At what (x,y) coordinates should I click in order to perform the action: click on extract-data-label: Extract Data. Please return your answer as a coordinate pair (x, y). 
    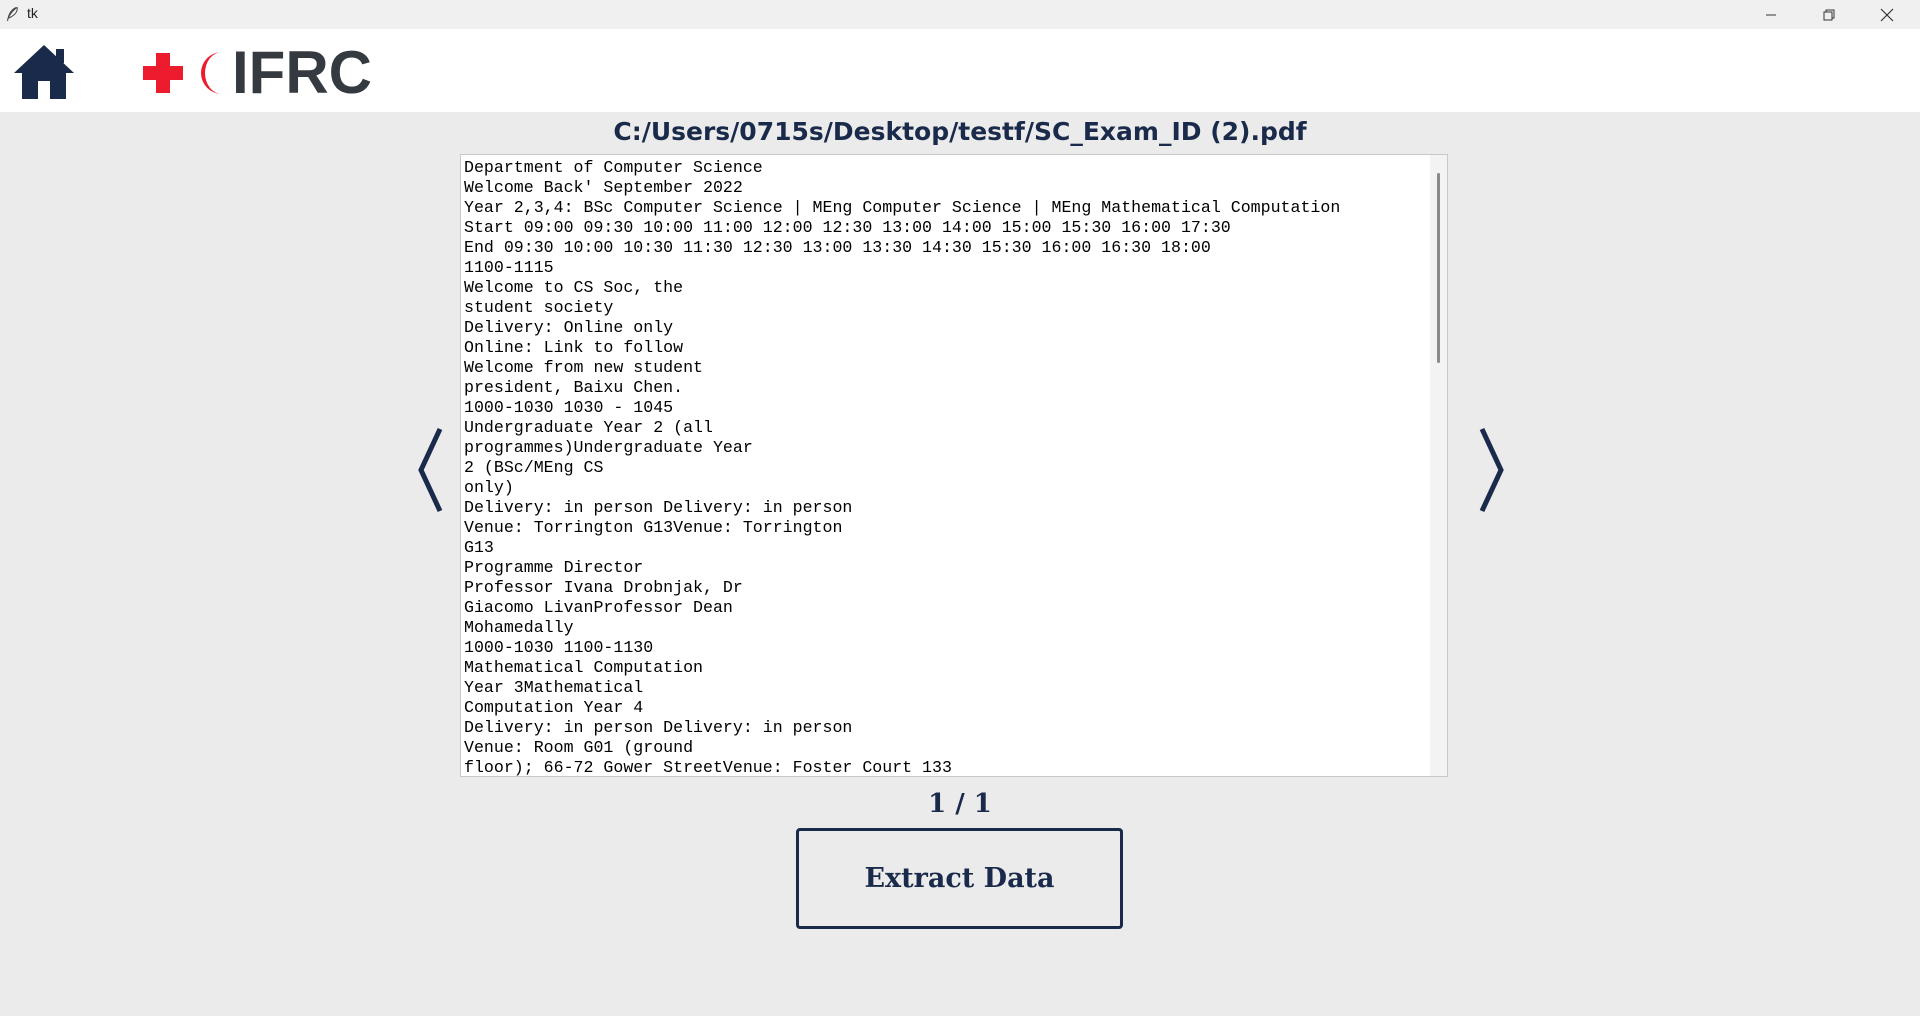
    Looking at the image, I should click on (959, 878).